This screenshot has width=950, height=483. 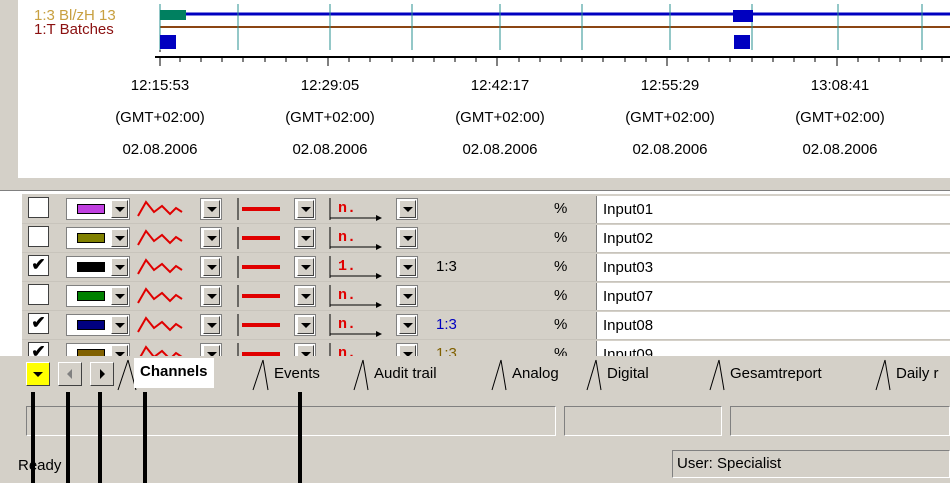 I want to click on left-arrow-icon, so click(x=69, y=374).